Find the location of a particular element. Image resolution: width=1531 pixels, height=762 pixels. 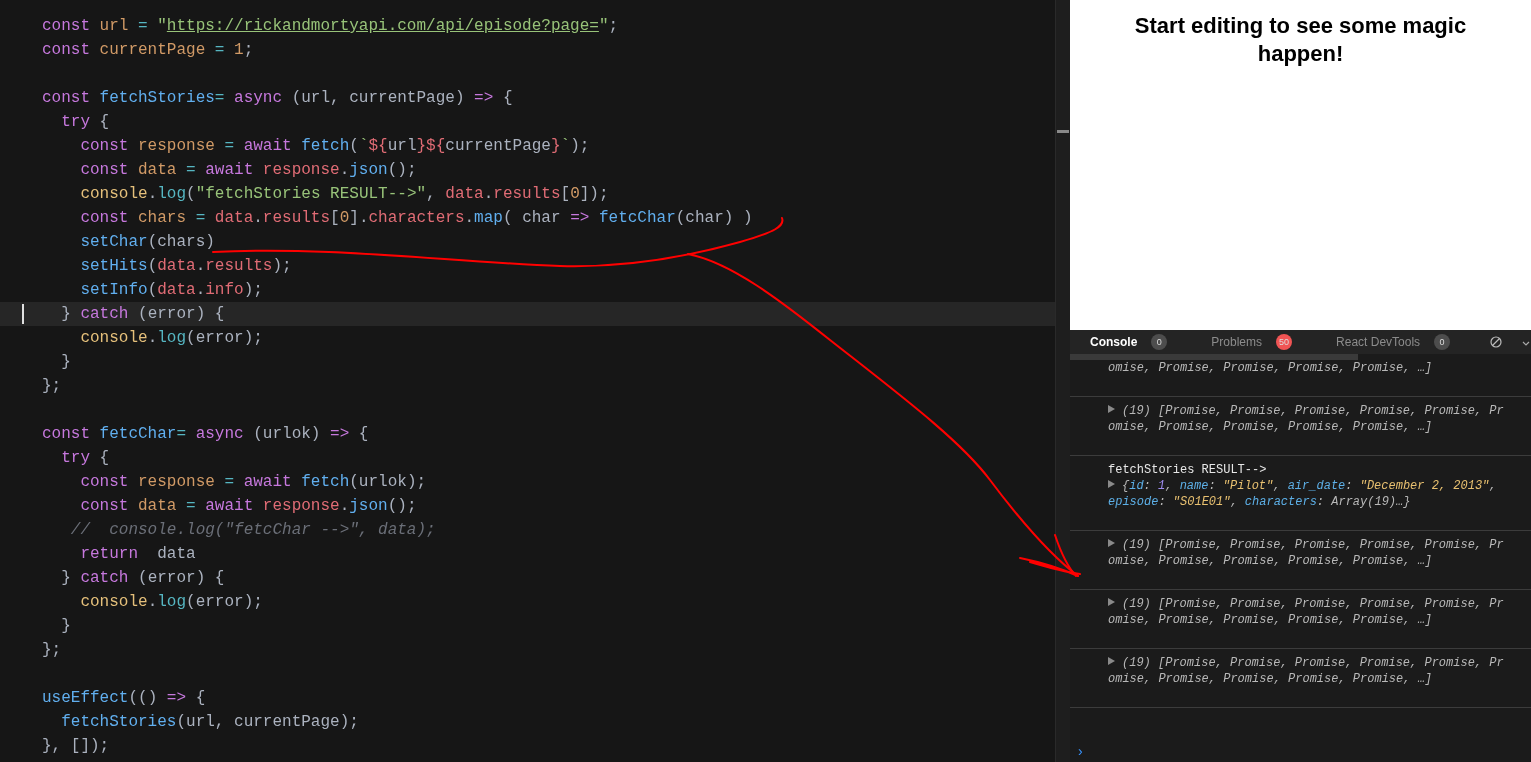

console-tab: Console 0 is located at coordinates (1151, 342).